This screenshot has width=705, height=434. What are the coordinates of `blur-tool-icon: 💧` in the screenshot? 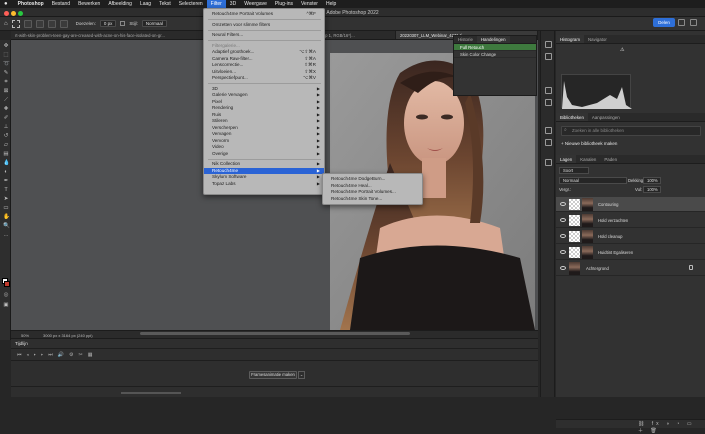 It's located at (6, 163).